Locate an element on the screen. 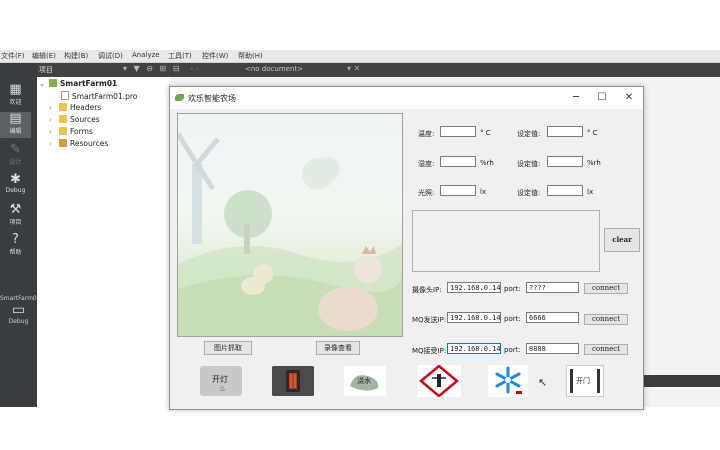 This screenshot has width=720, height=450. mq-recv-connect-button: connect is located at coordinates (606, 349).